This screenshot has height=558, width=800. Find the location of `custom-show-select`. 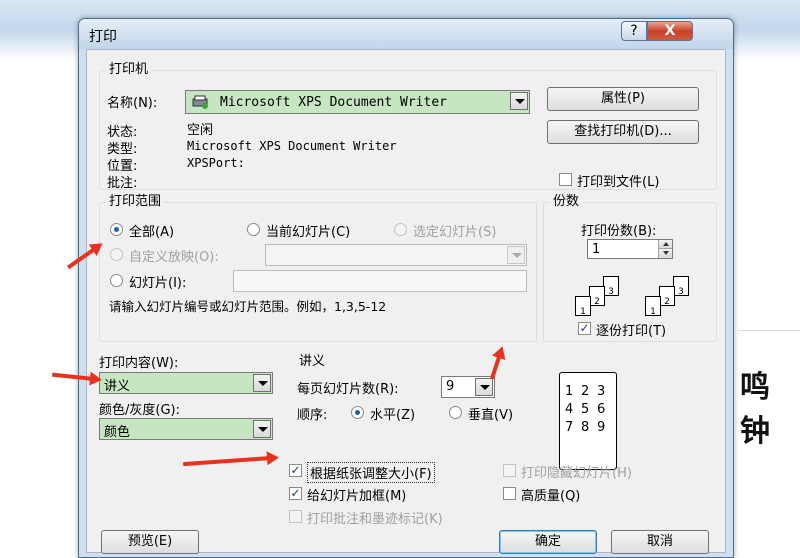

custom-show-select is located at coordinates (396, 255).